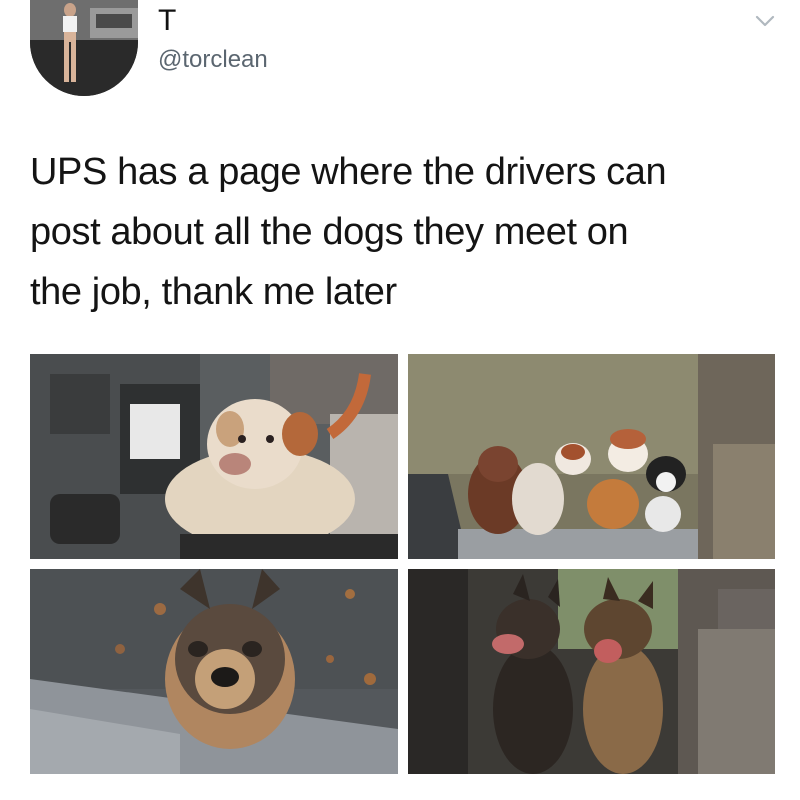 This screenshot has width=800, height=800. I want to click on user-handle: @torclean, so click(213, 60).